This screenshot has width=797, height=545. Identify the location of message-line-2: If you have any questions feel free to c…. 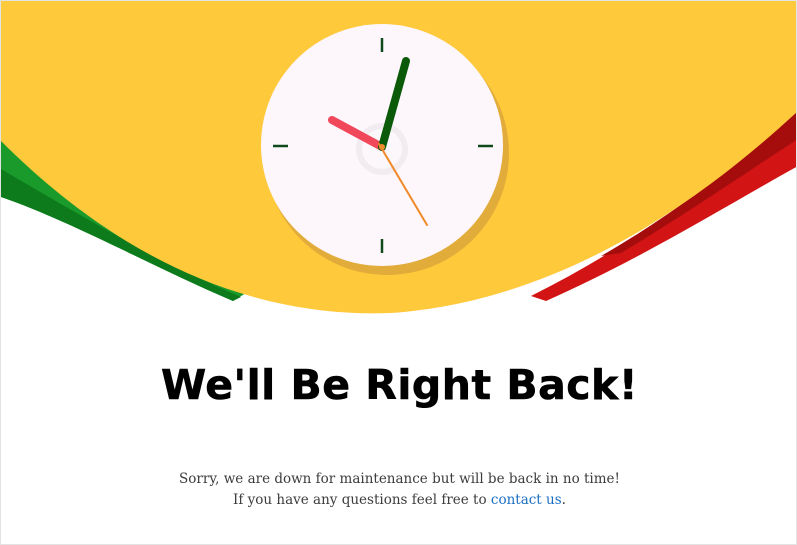
(398, 500).